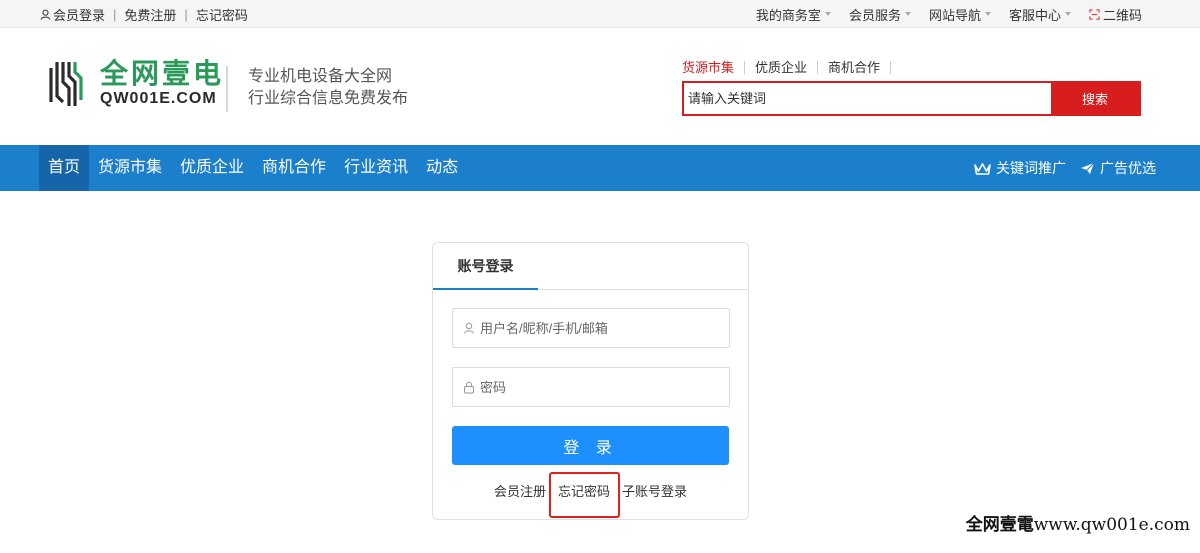 Image resolution: width=1200 pixels, height=553 pixels. Describe the element at coordinates (1128, 168) in the screenshot. I see `ad-selection-label: 广告优选` at that location.